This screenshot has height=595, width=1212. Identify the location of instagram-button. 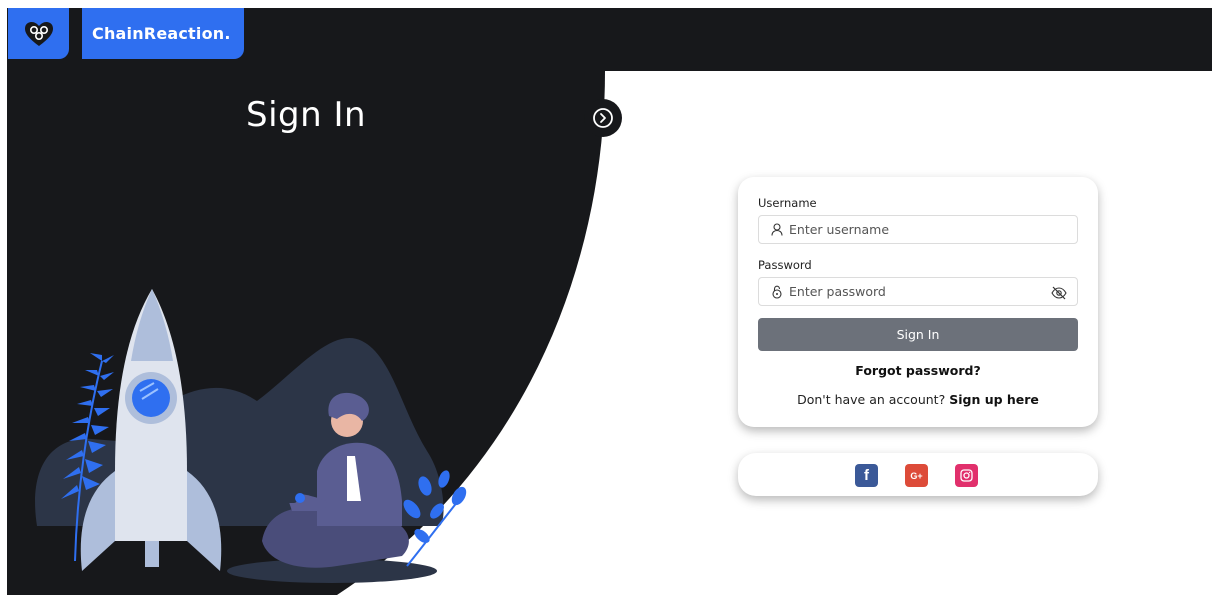
(966, 475).